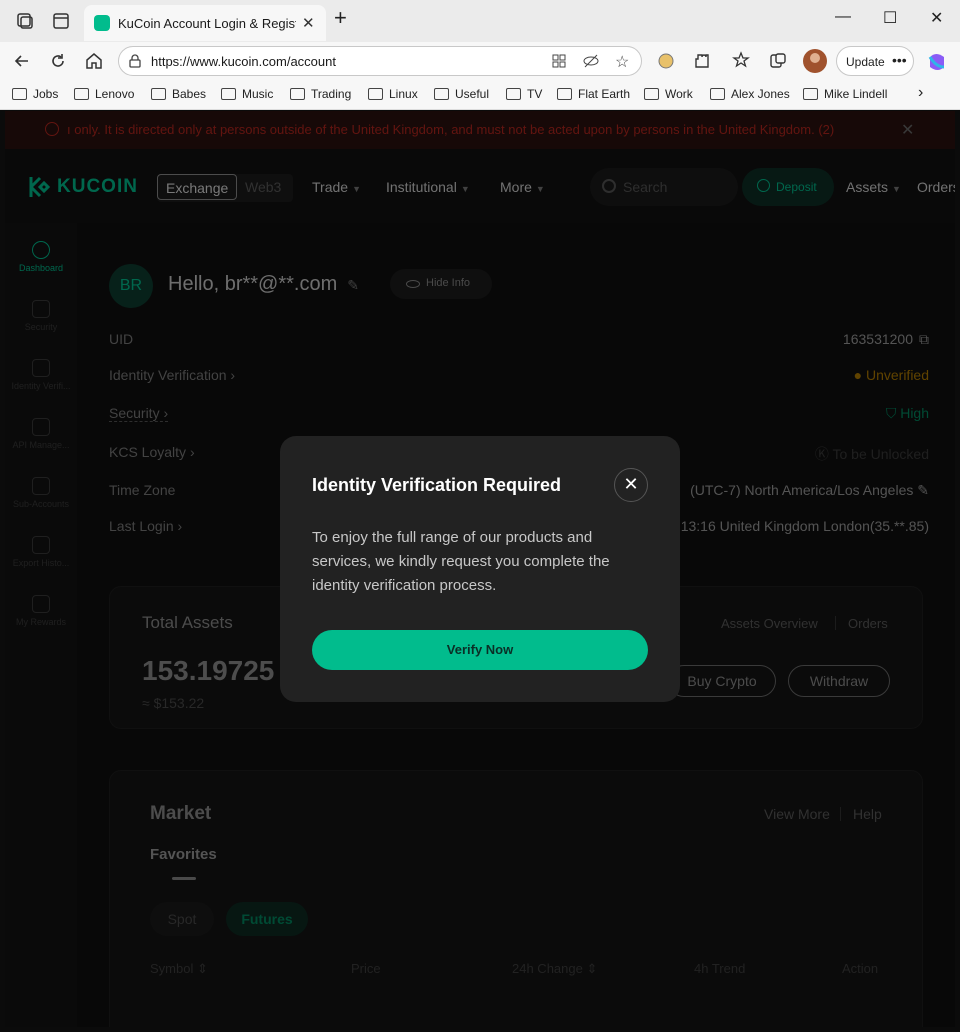  Describe the element at coordinates (115, 94) in the screenshot. I see `bookmark-label: Lenovo` at that location.